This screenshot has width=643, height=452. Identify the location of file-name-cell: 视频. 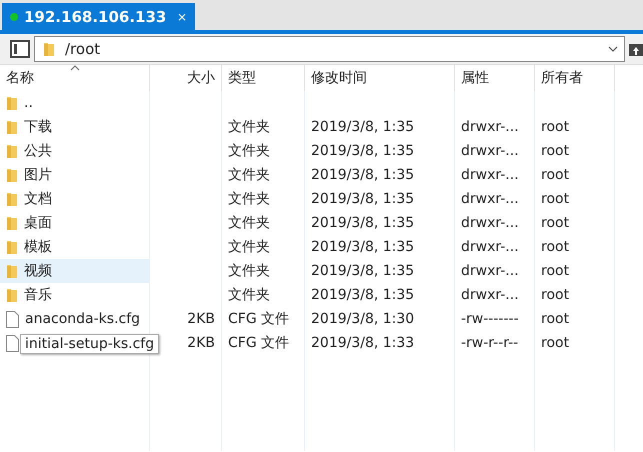
(75, 271).